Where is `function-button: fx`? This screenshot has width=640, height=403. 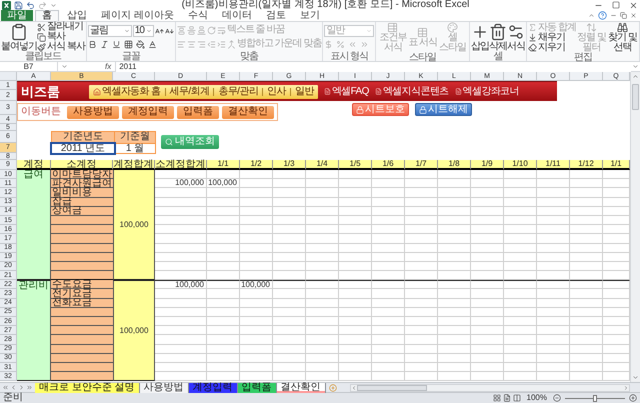
function-button: fx is located at coordinates (108, 66).